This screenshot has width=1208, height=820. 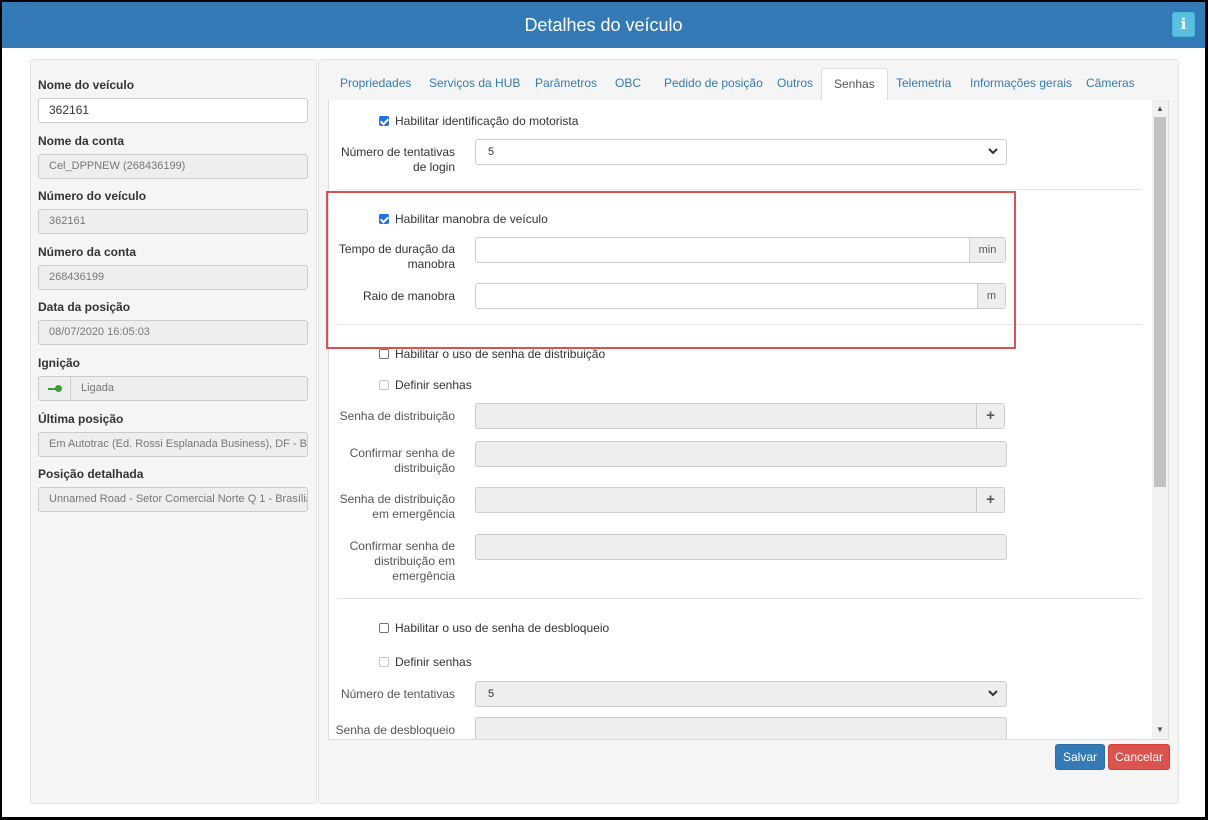 What do you see at coordinates (1183, 24) in the screenshot?
I see `info-icon: i` at bounding box center [1183, 24].